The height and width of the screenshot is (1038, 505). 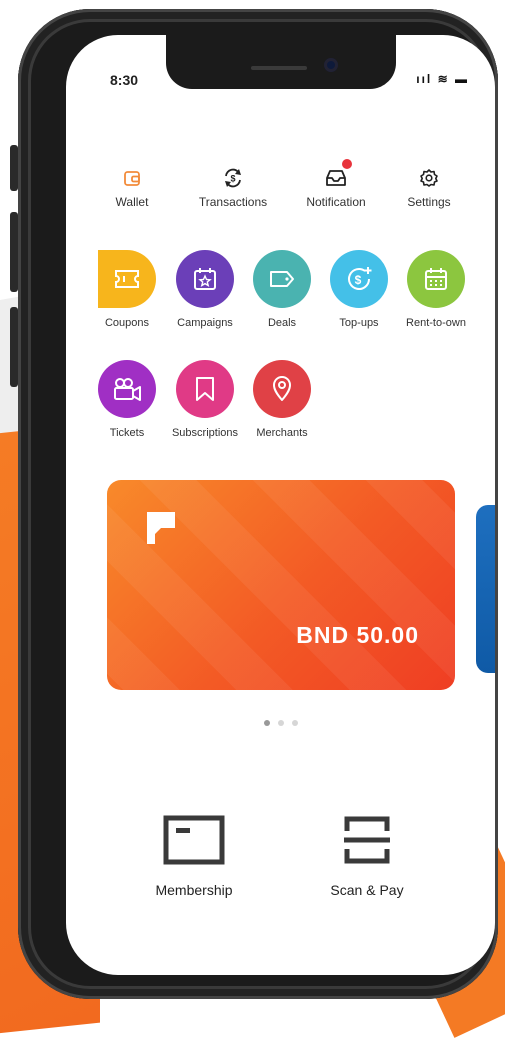 I want to click on scan-icon, so click(x=367, y=840).